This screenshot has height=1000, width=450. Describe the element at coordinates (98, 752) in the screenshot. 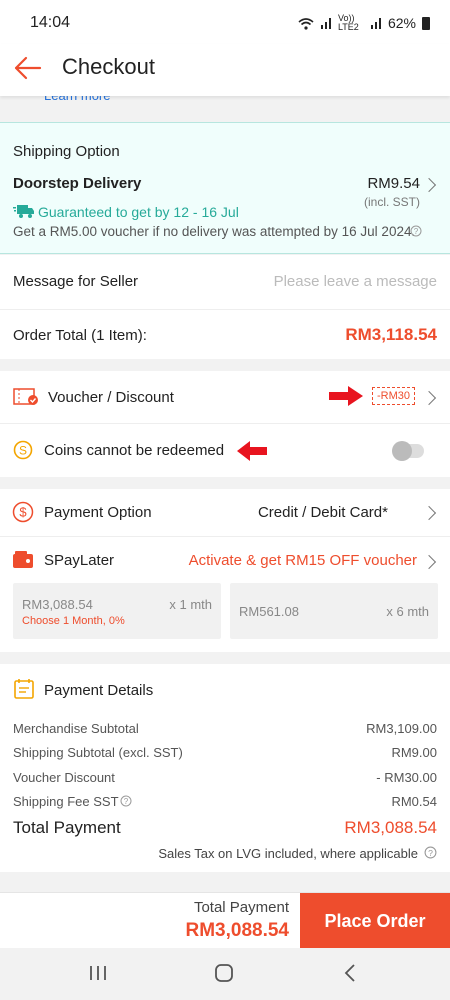

I see `detail-label: Shipping Subtotal (excl. SST)` at that location.